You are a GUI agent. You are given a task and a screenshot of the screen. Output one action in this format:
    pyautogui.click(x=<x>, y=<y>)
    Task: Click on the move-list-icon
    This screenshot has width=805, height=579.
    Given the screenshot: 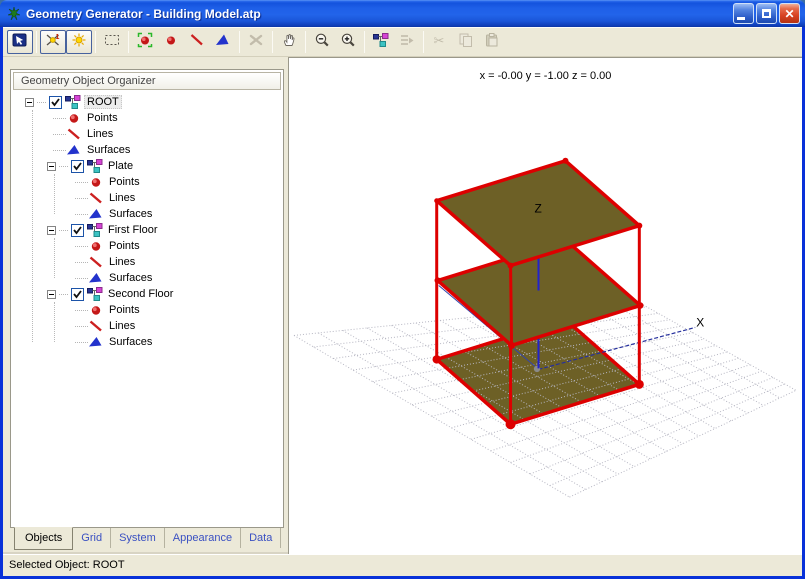 What is the action you would take?
    pyautogui.click(x=407, y=42)
    